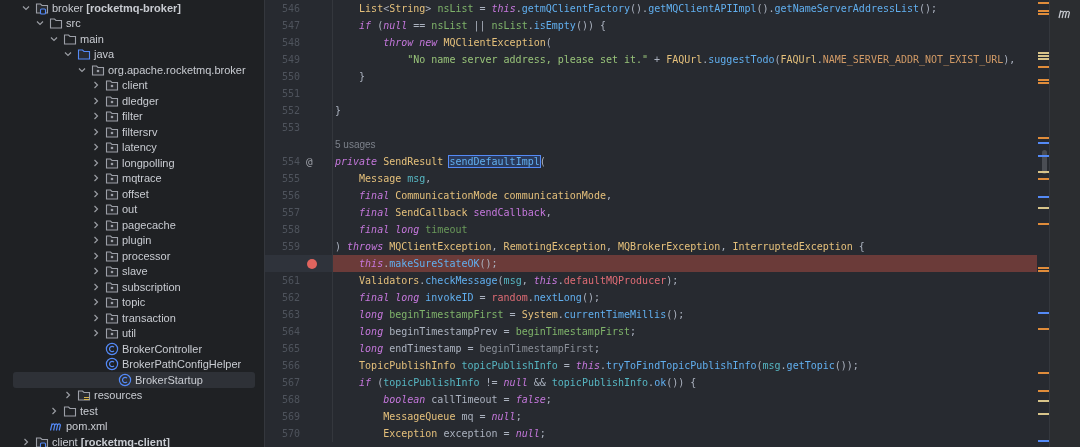  I want to click on tree-item-label: BrokerPathConfigHelper, so click(182, 364).